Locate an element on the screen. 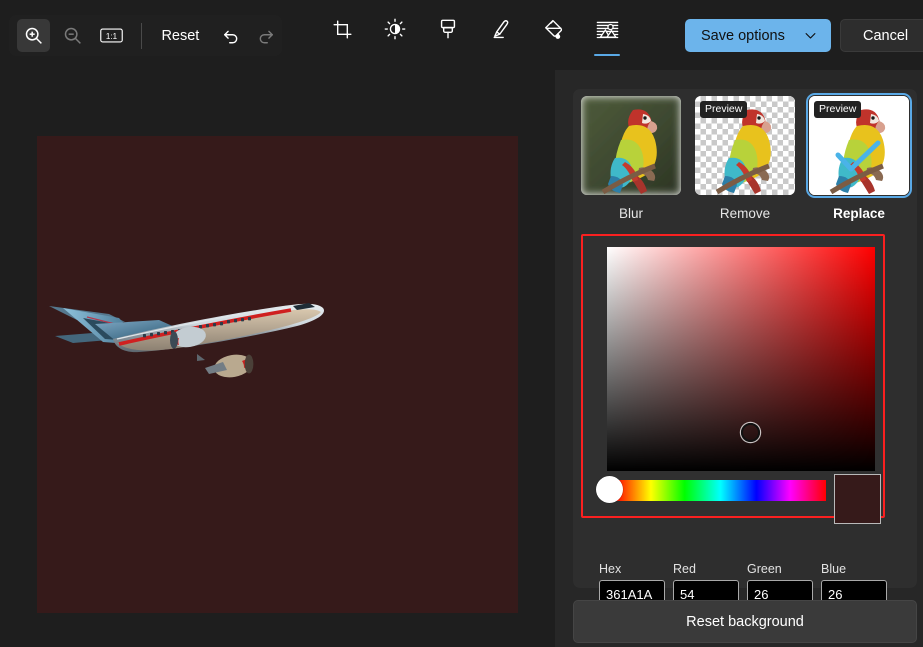  red-field-label: Red is located at coordinates (684, 569).